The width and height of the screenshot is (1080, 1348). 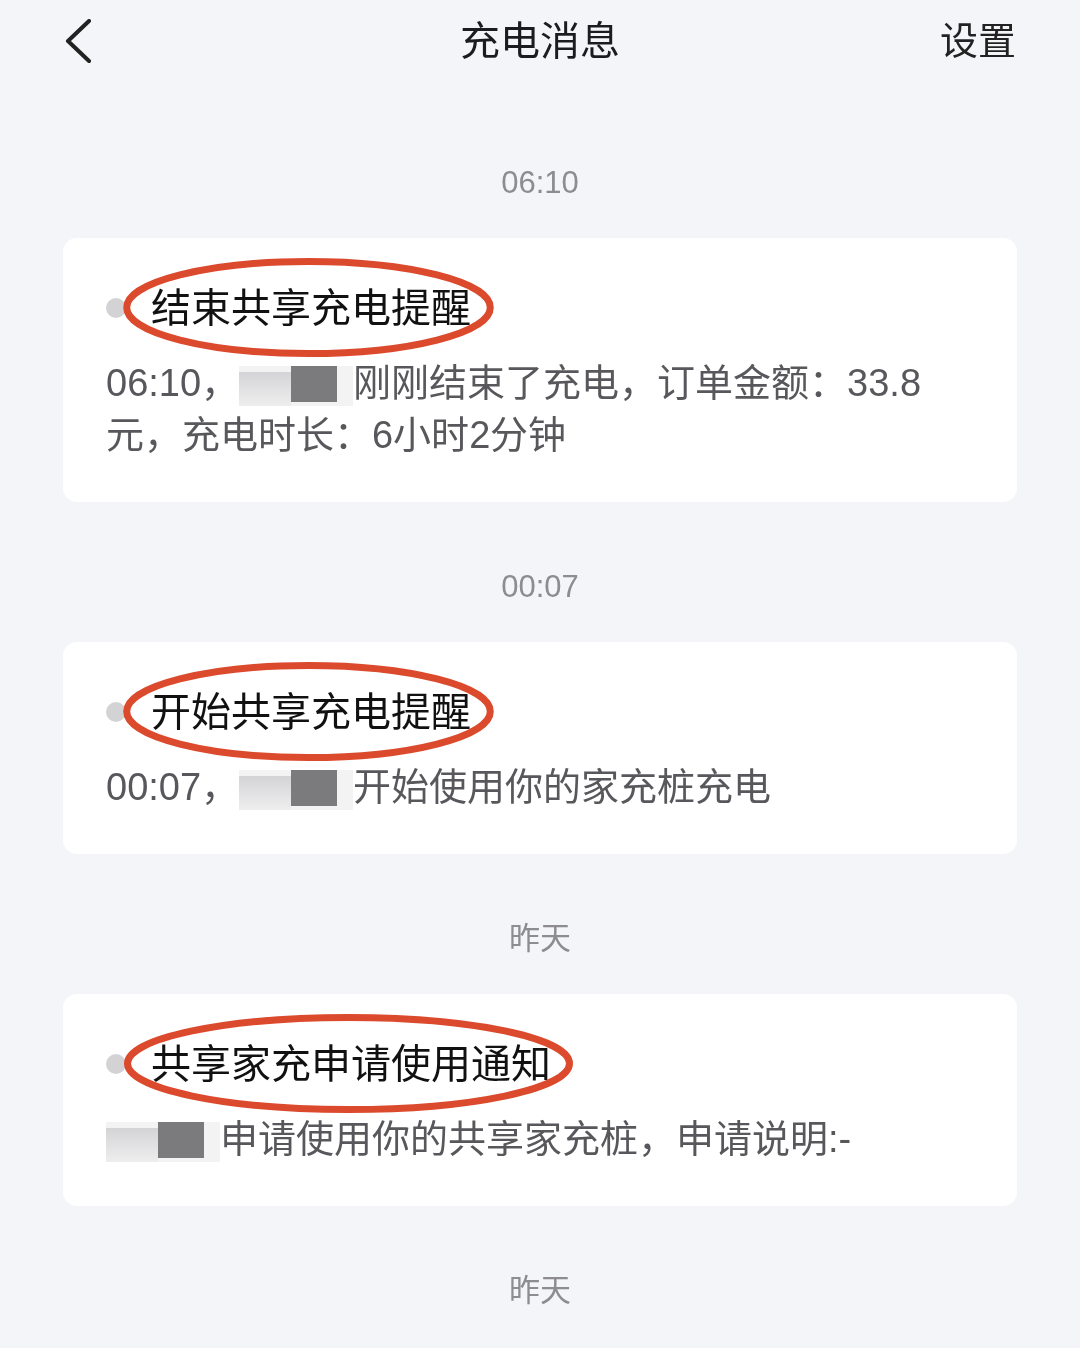 What do you see at coordinates (540, 183) in the screenshot?
I see `time-label: 06:10` at bounding box center [540, 183].